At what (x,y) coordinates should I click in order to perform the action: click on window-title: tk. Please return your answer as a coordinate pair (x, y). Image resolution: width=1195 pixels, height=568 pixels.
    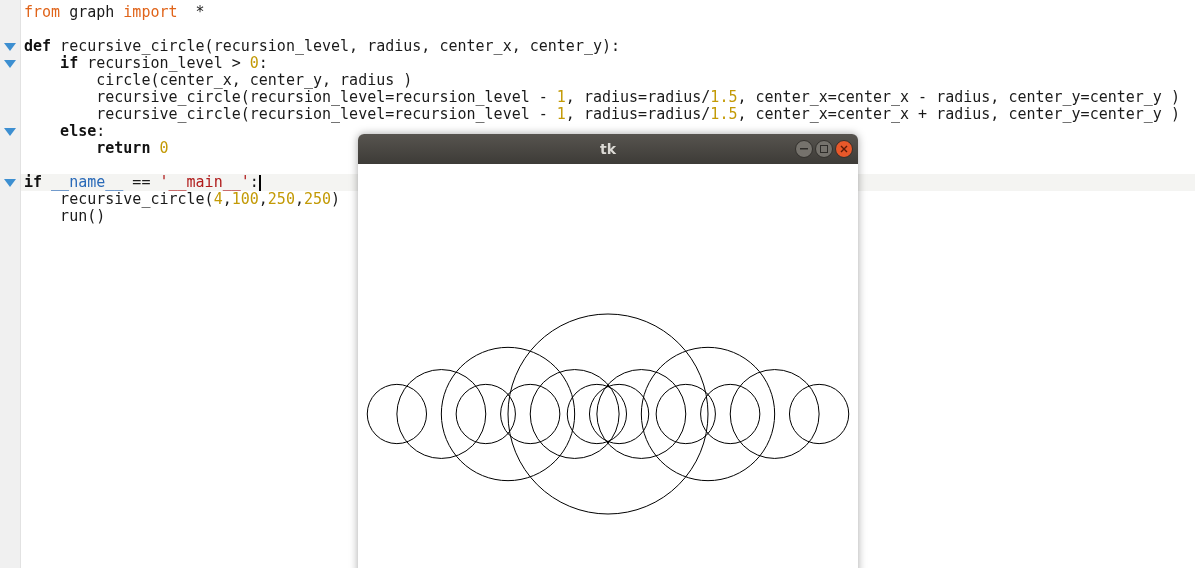
    Looking at the image, I should click on (608, 149).